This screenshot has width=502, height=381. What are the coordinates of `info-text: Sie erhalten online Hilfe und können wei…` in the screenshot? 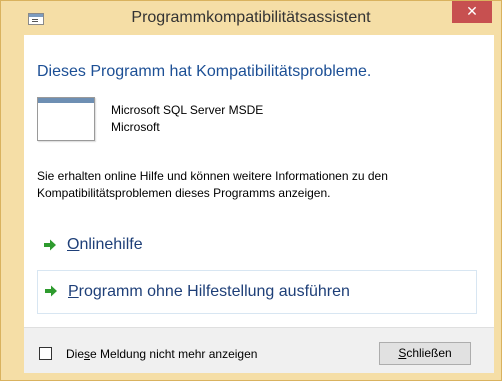 It's located at (212, 184).